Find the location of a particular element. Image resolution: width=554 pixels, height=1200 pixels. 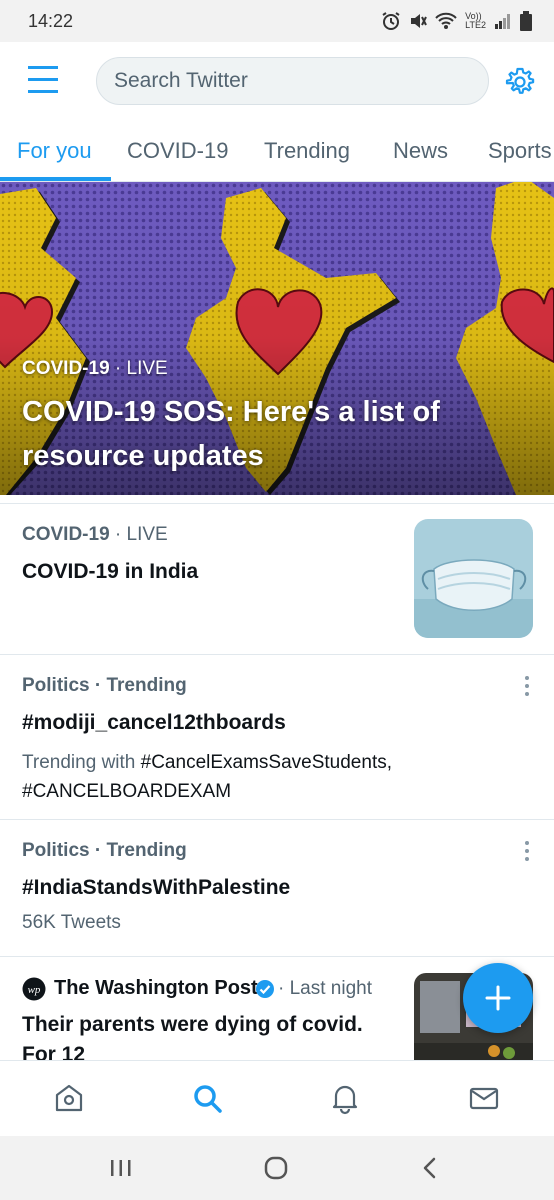

home-system-button is located at coordinates (276, 1168).